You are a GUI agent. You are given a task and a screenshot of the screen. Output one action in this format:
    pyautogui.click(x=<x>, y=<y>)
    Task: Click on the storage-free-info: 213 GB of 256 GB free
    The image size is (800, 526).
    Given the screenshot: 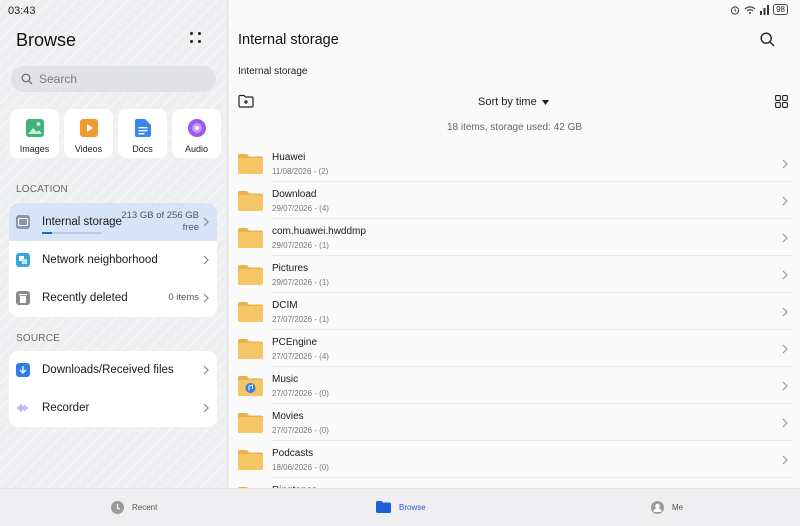 What is the action you would take?
    pyautogui.click(x=160, y=221)
    